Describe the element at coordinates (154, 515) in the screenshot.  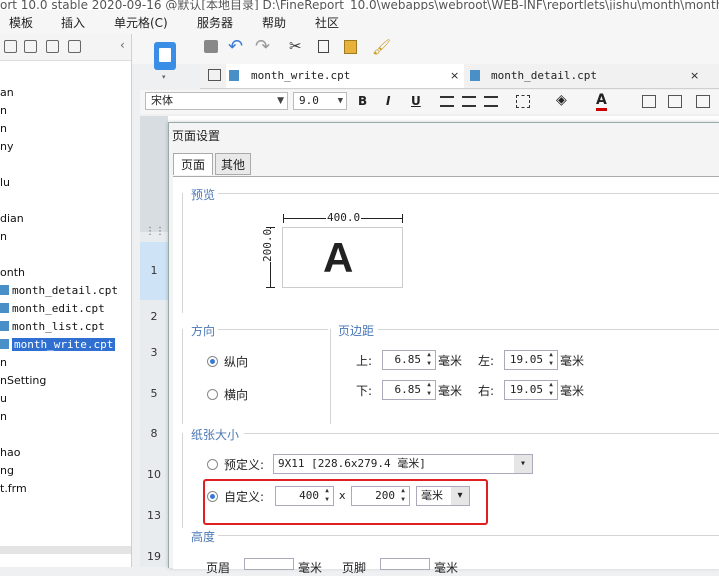
I see `row-number: 13` at that location.